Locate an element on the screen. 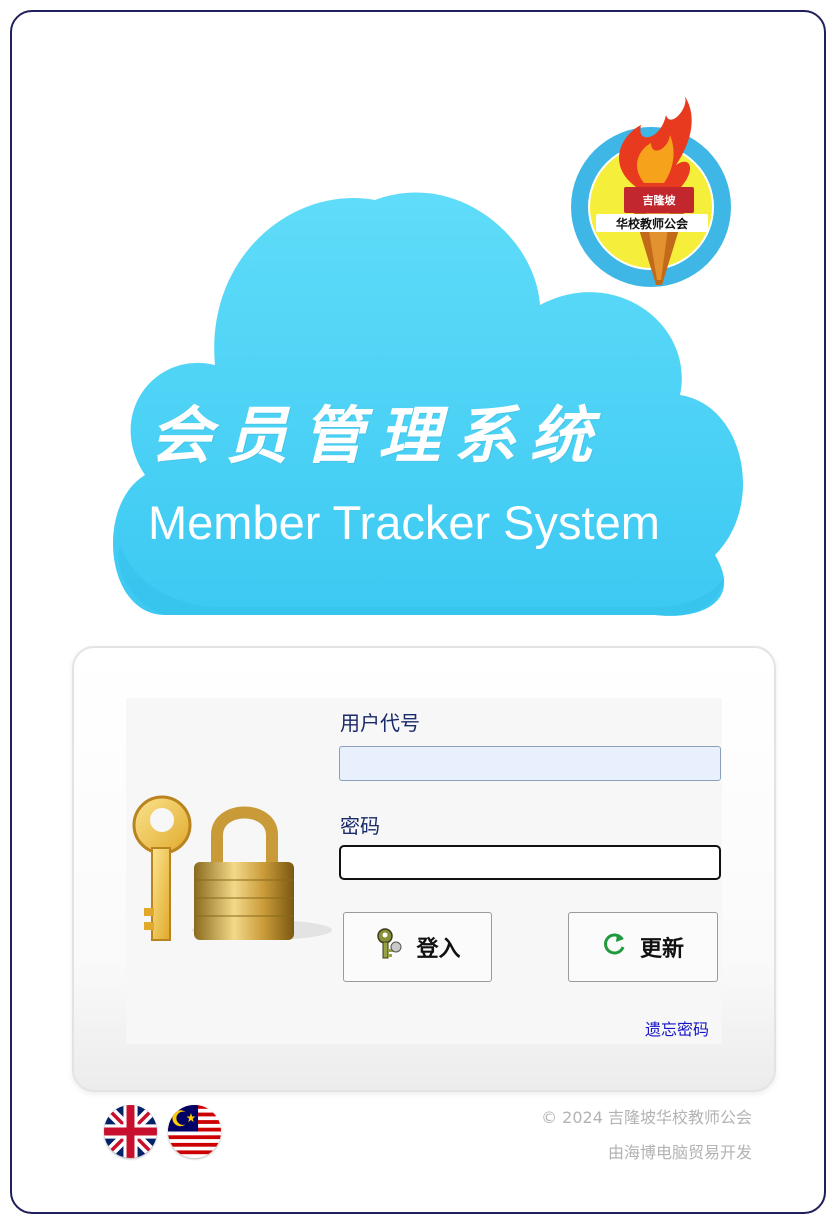 This screenshot has height=1224, width=838. username-label: 用户代号 is located at coordinates (380, 723).